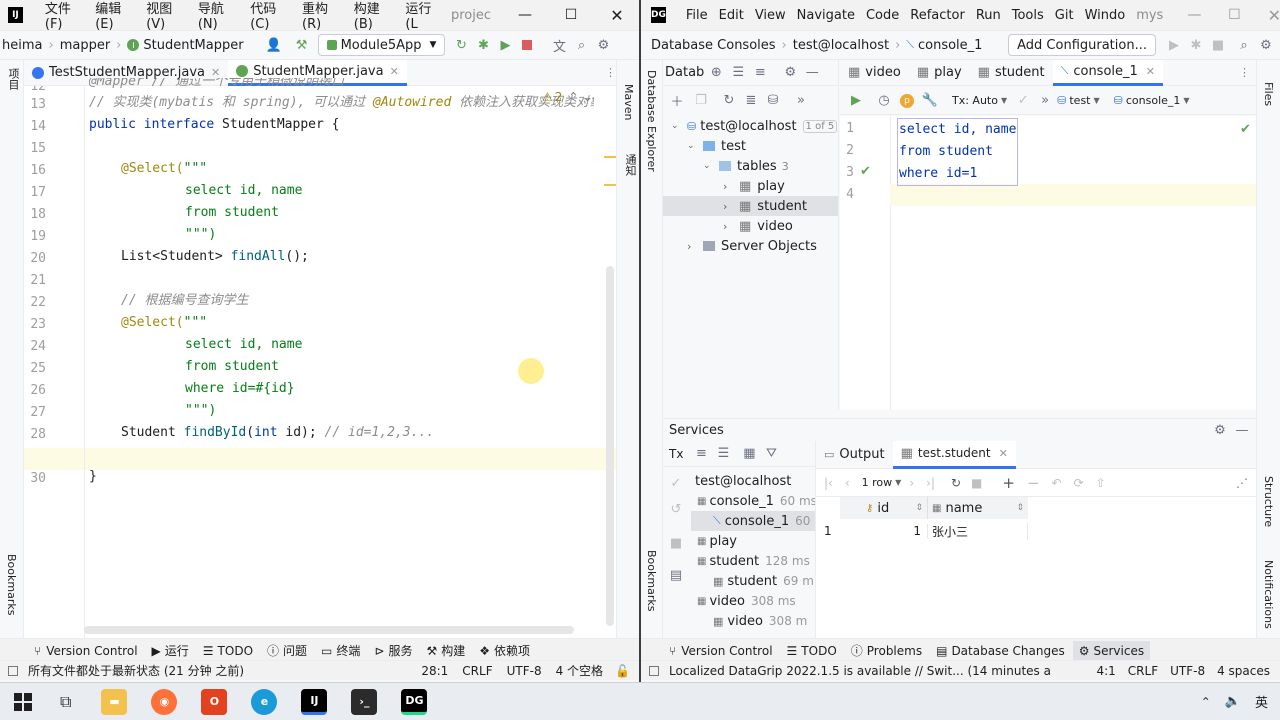 The width and height of the screenshot is (1280, 720). Describe the element at coordinates (1206, 702) in the screenshot. I see `tray-chevron-up-icon: ⌃` at that location.